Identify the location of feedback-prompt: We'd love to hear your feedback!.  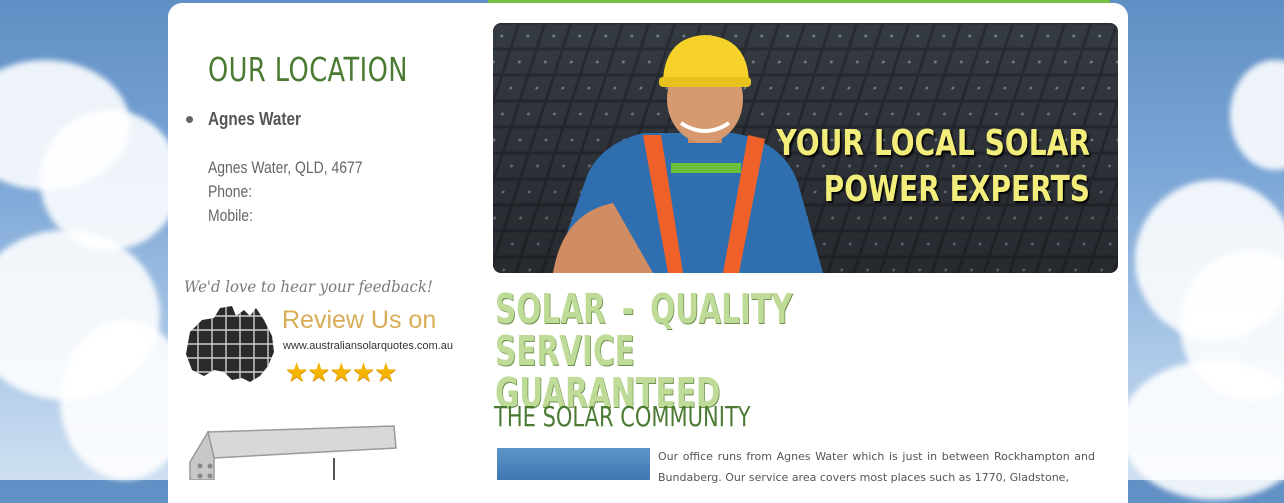
(308, 286).